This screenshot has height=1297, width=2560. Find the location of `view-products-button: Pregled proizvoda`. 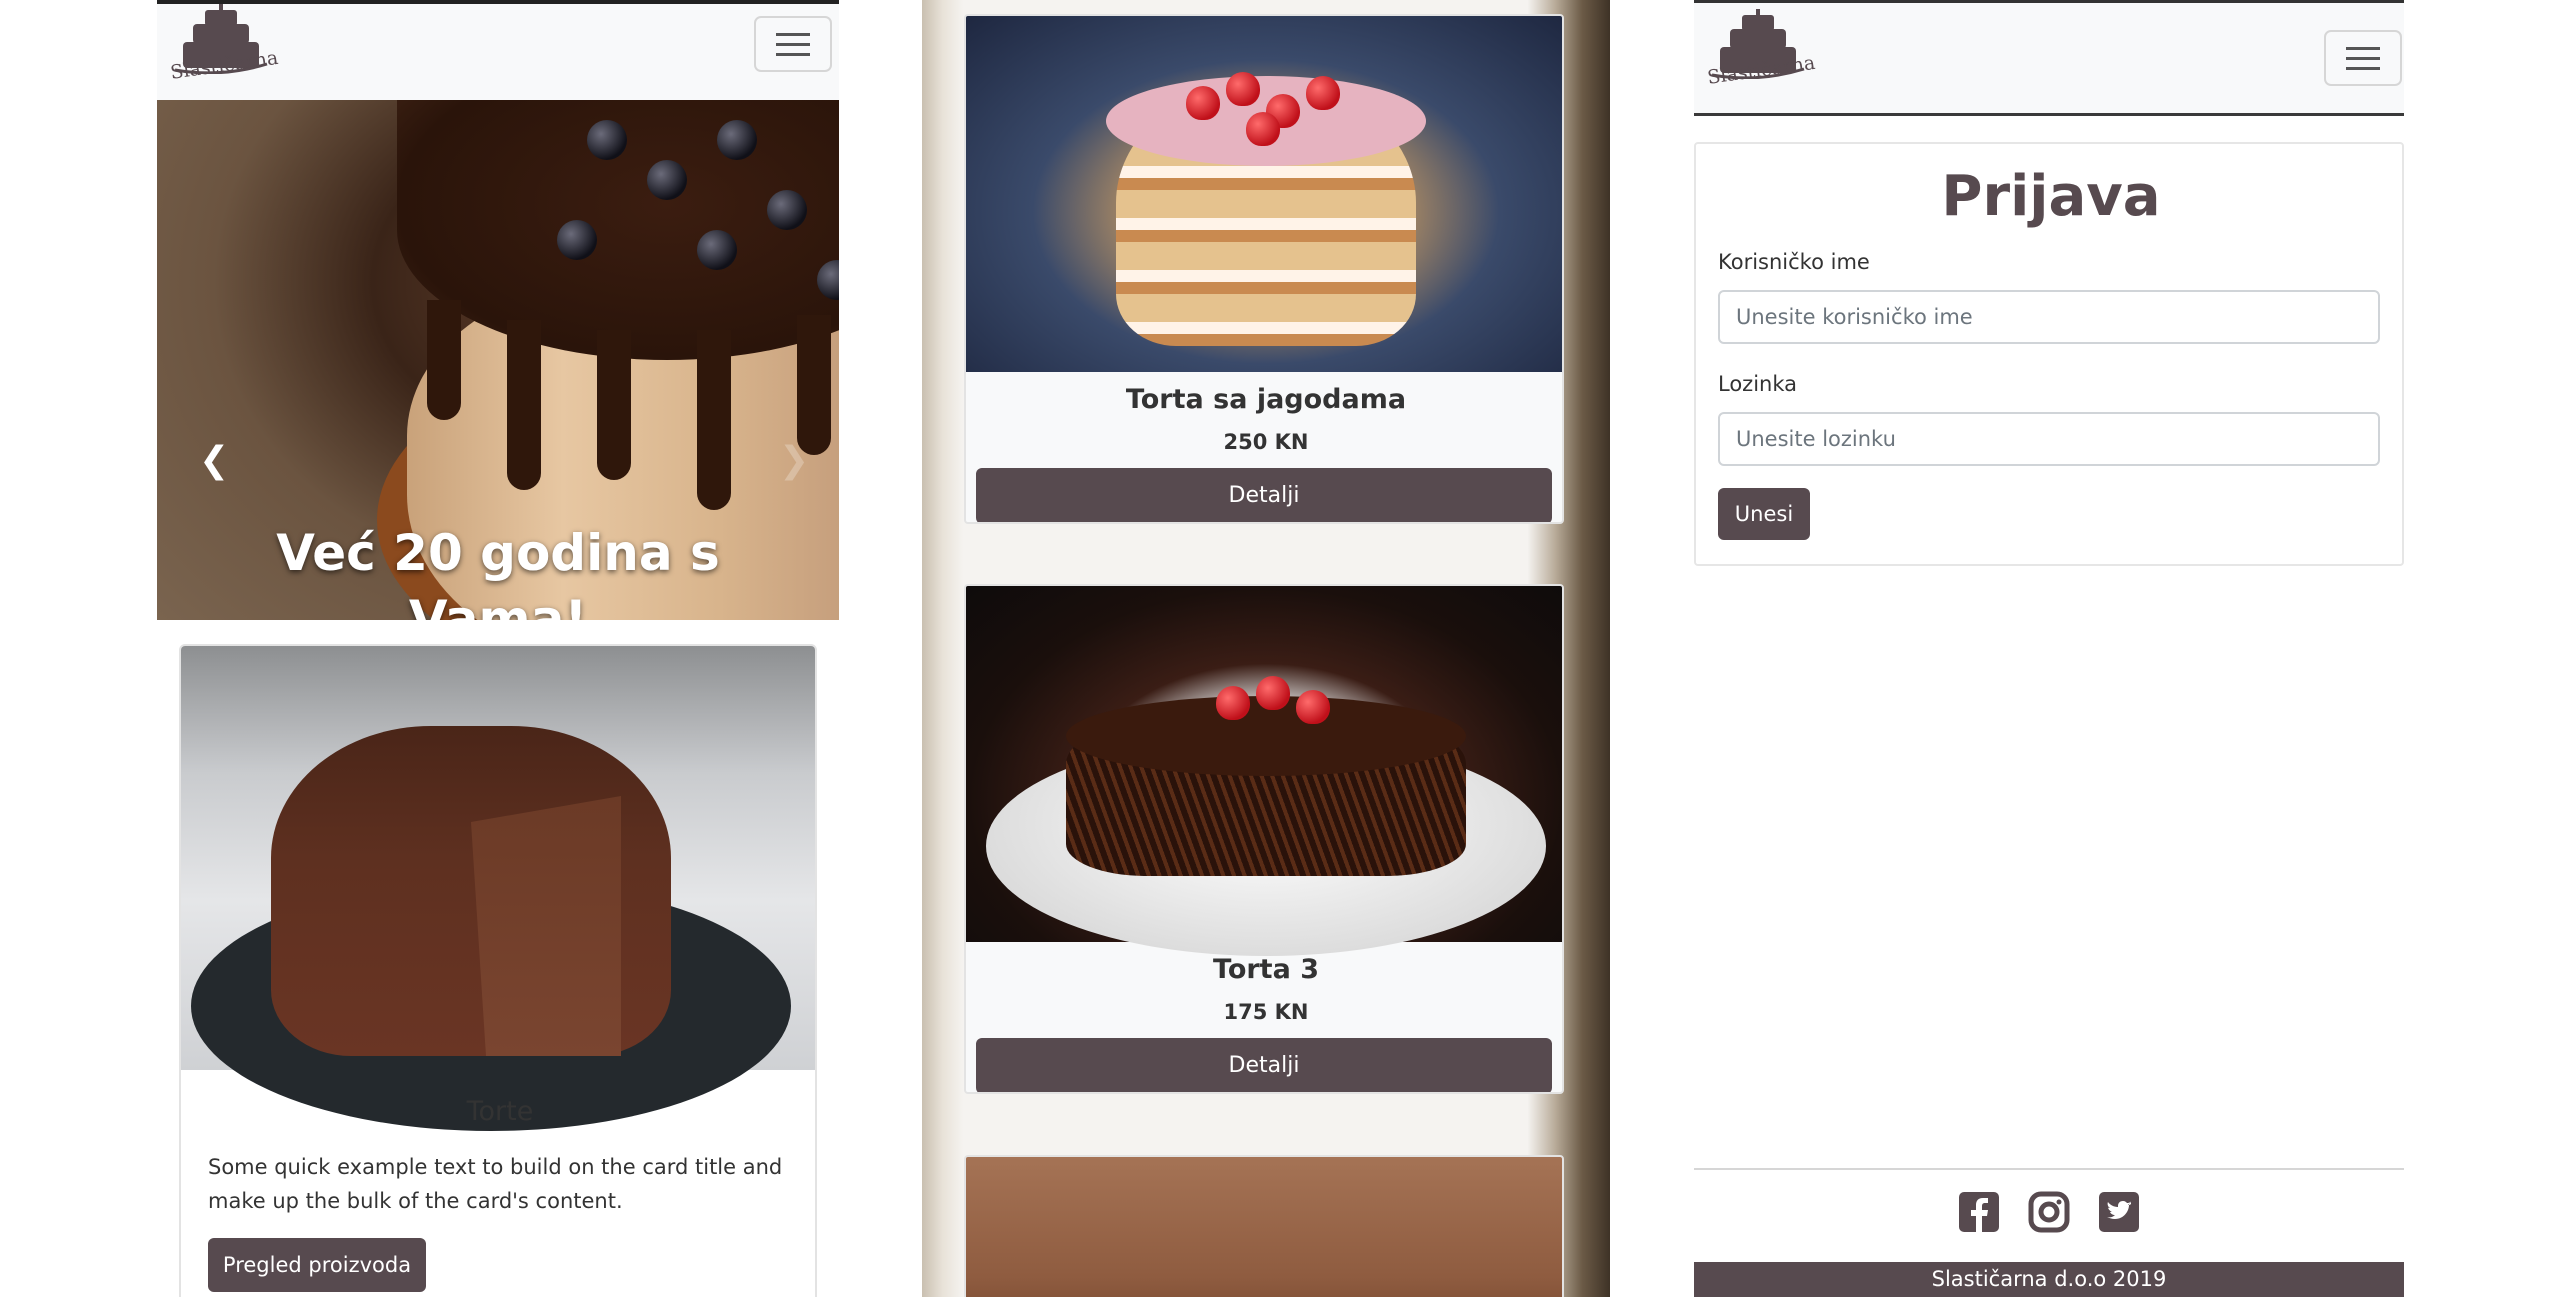

view-products-button: Pregled proizvoda is located at coordinates (317, 1265).